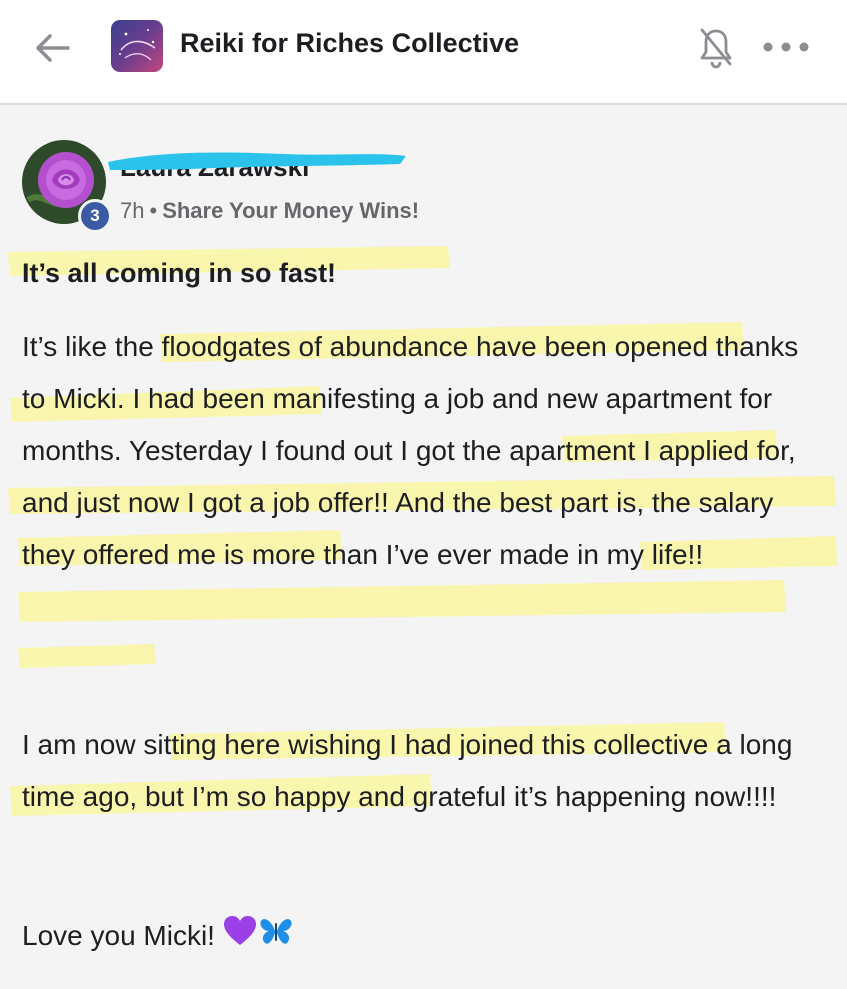 The width and height of the screenshot is (847, 989). Describe the element at coordinates (276, 938) in the screenshot. I see `butterfly-icon` at that location.